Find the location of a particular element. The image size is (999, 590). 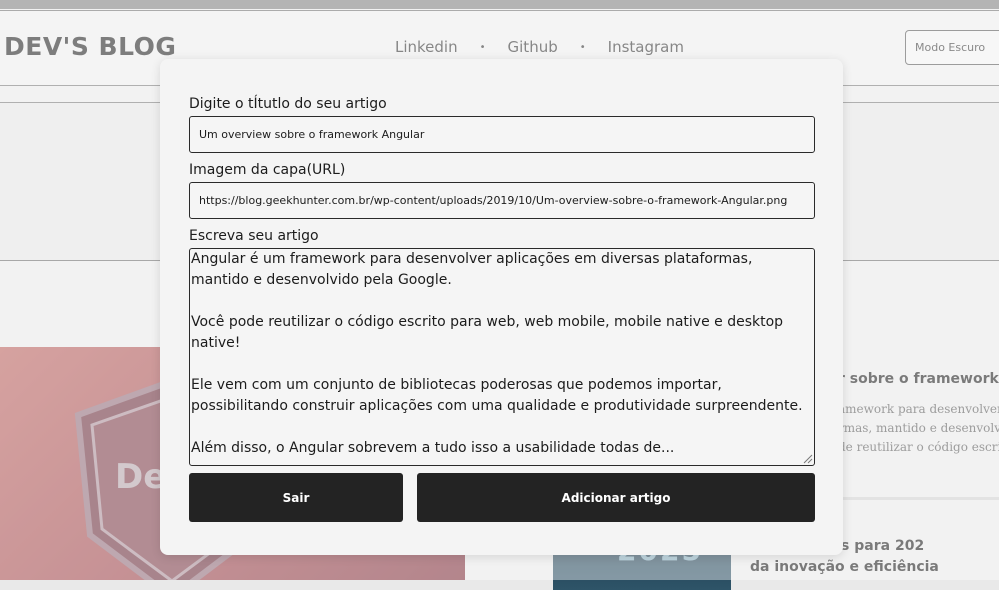

exit-button: Sair is located at coordinates (296, 497).